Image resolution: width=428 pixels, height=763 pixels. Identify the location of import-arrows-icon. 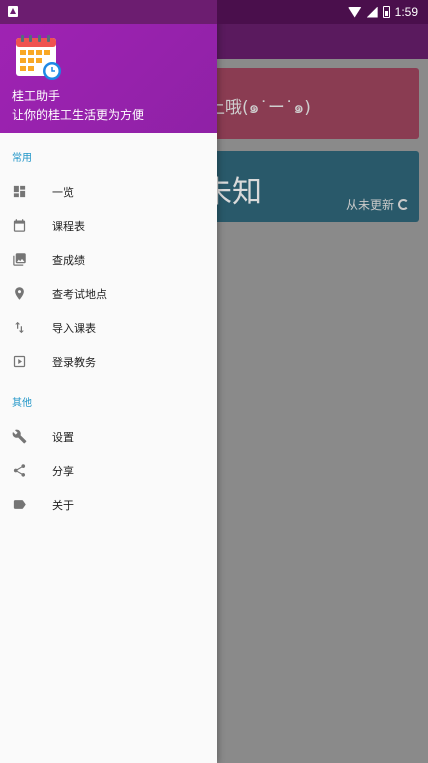
(19, 327).